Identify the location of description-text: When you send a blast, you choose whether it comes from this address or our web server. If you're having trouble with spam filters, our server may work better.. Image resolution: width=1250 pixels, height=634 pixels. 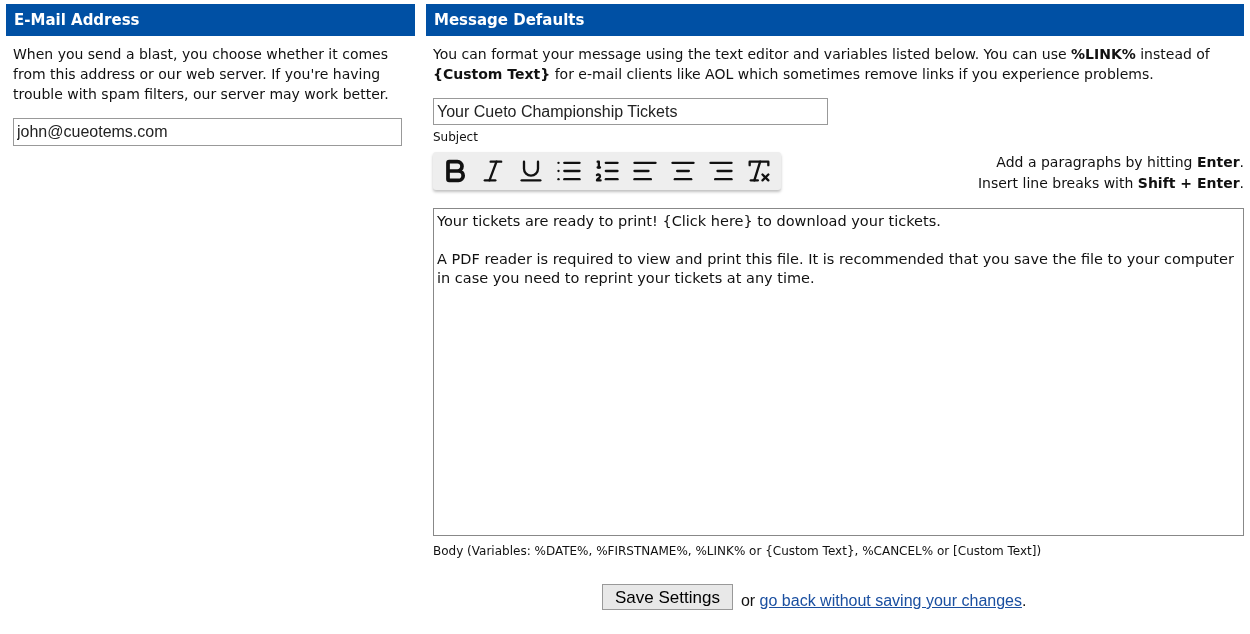
(201, 74).